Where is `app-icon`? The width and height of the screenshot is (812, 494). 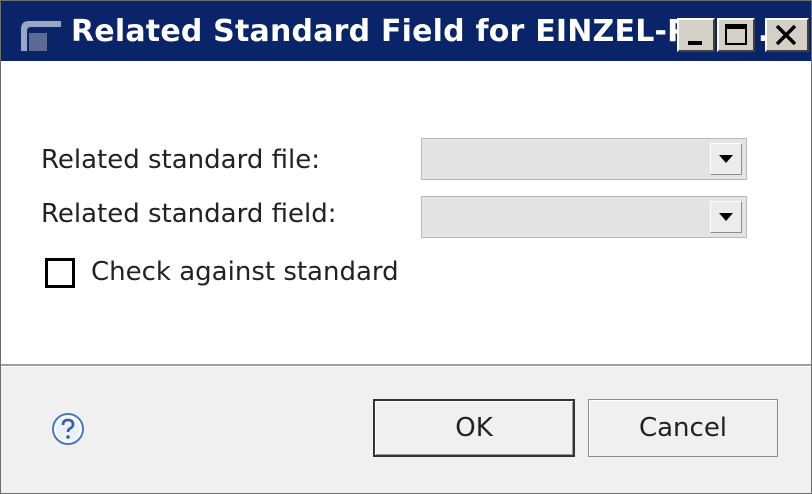 app-icon is located at coordinates (41, 36).